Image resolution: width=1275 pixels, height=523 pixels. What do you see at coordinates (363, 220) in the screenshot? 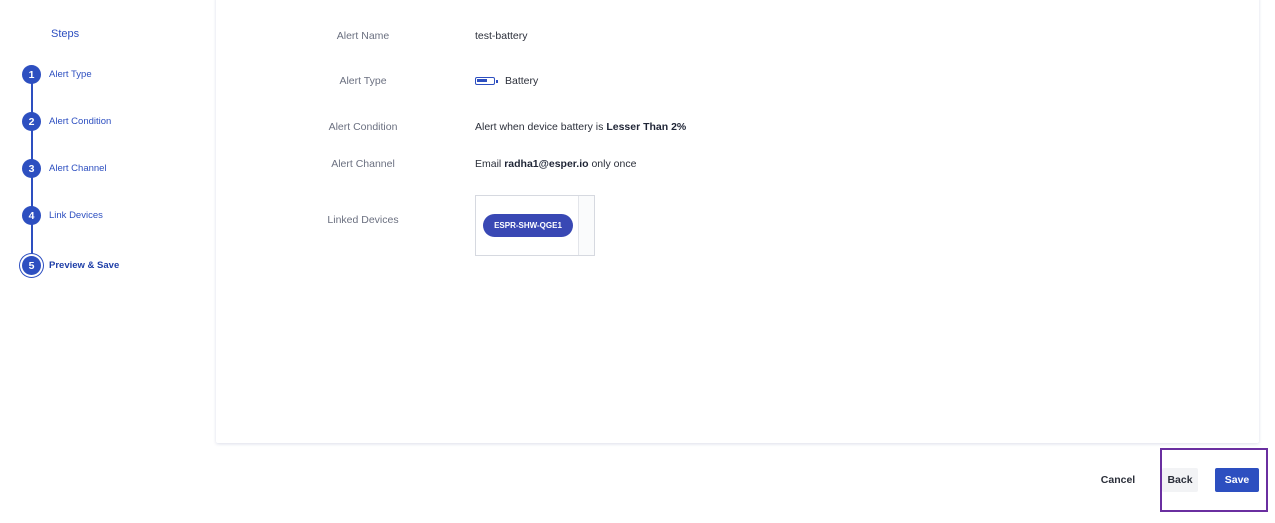
I see `linked-devices-label: Linked Devices` at bounding box center [363, 220].